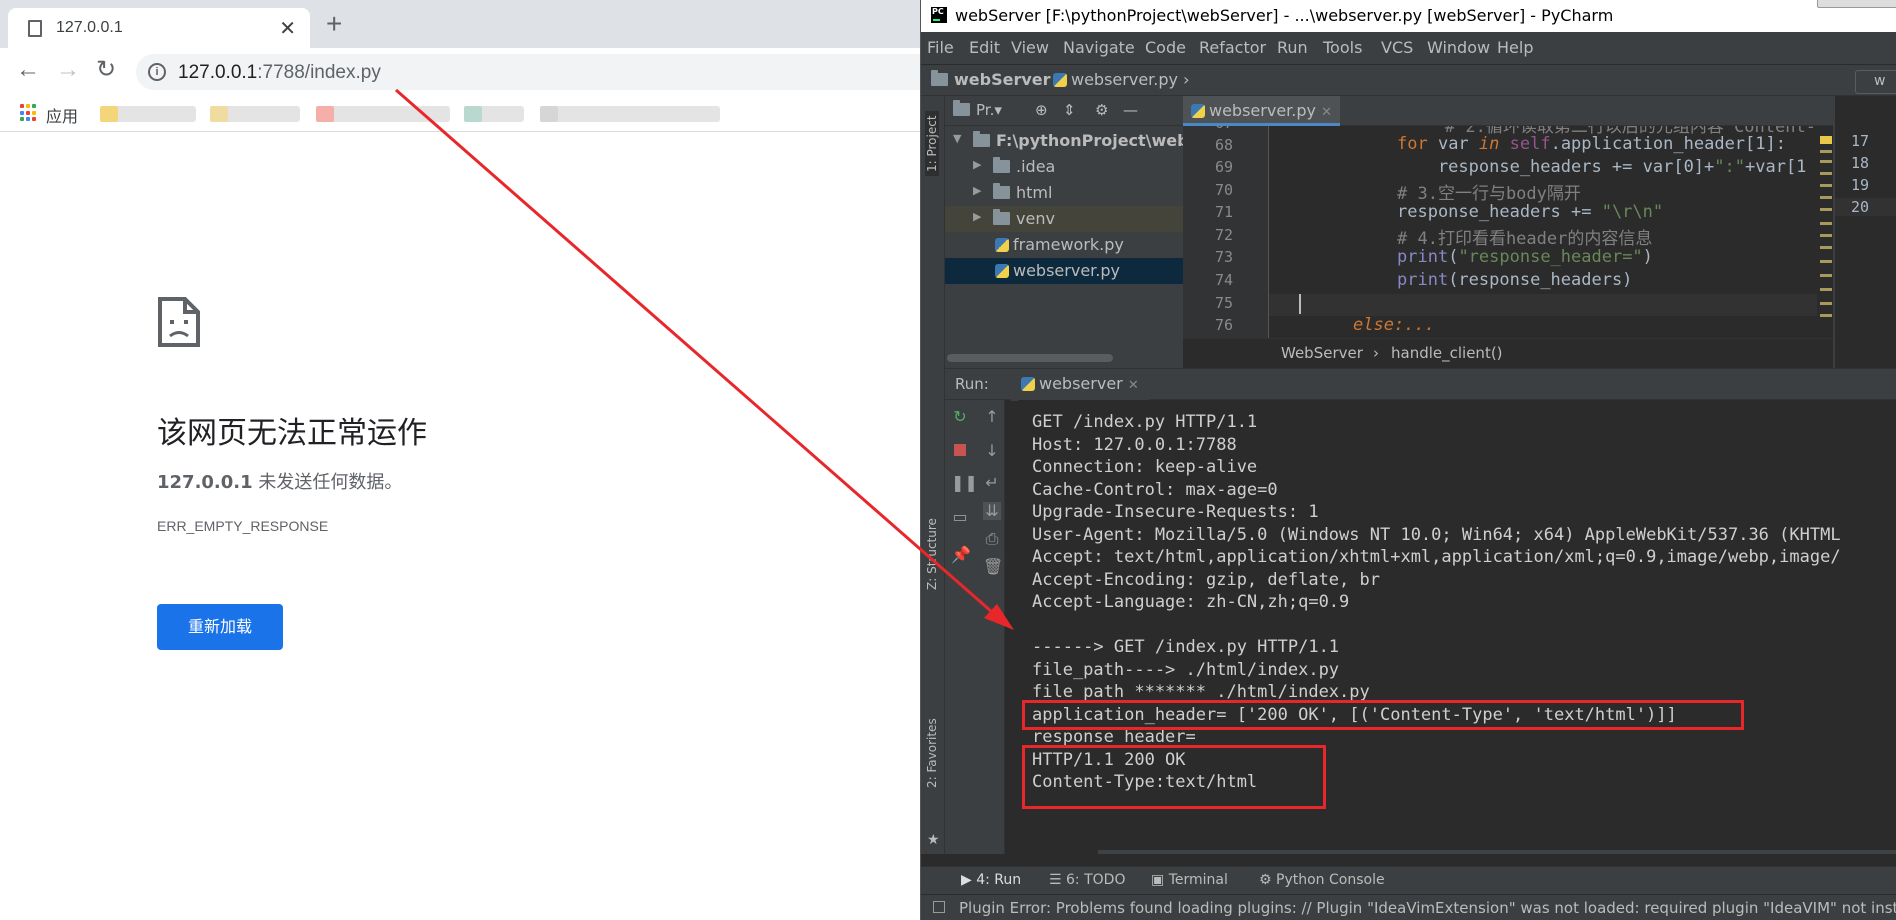 The width and height of the screenshot is (1896, 920). What do you see at coordinates (1223, 257) in the screenshot?
I see `line-number: 73` at bounding box center [1223, 257].